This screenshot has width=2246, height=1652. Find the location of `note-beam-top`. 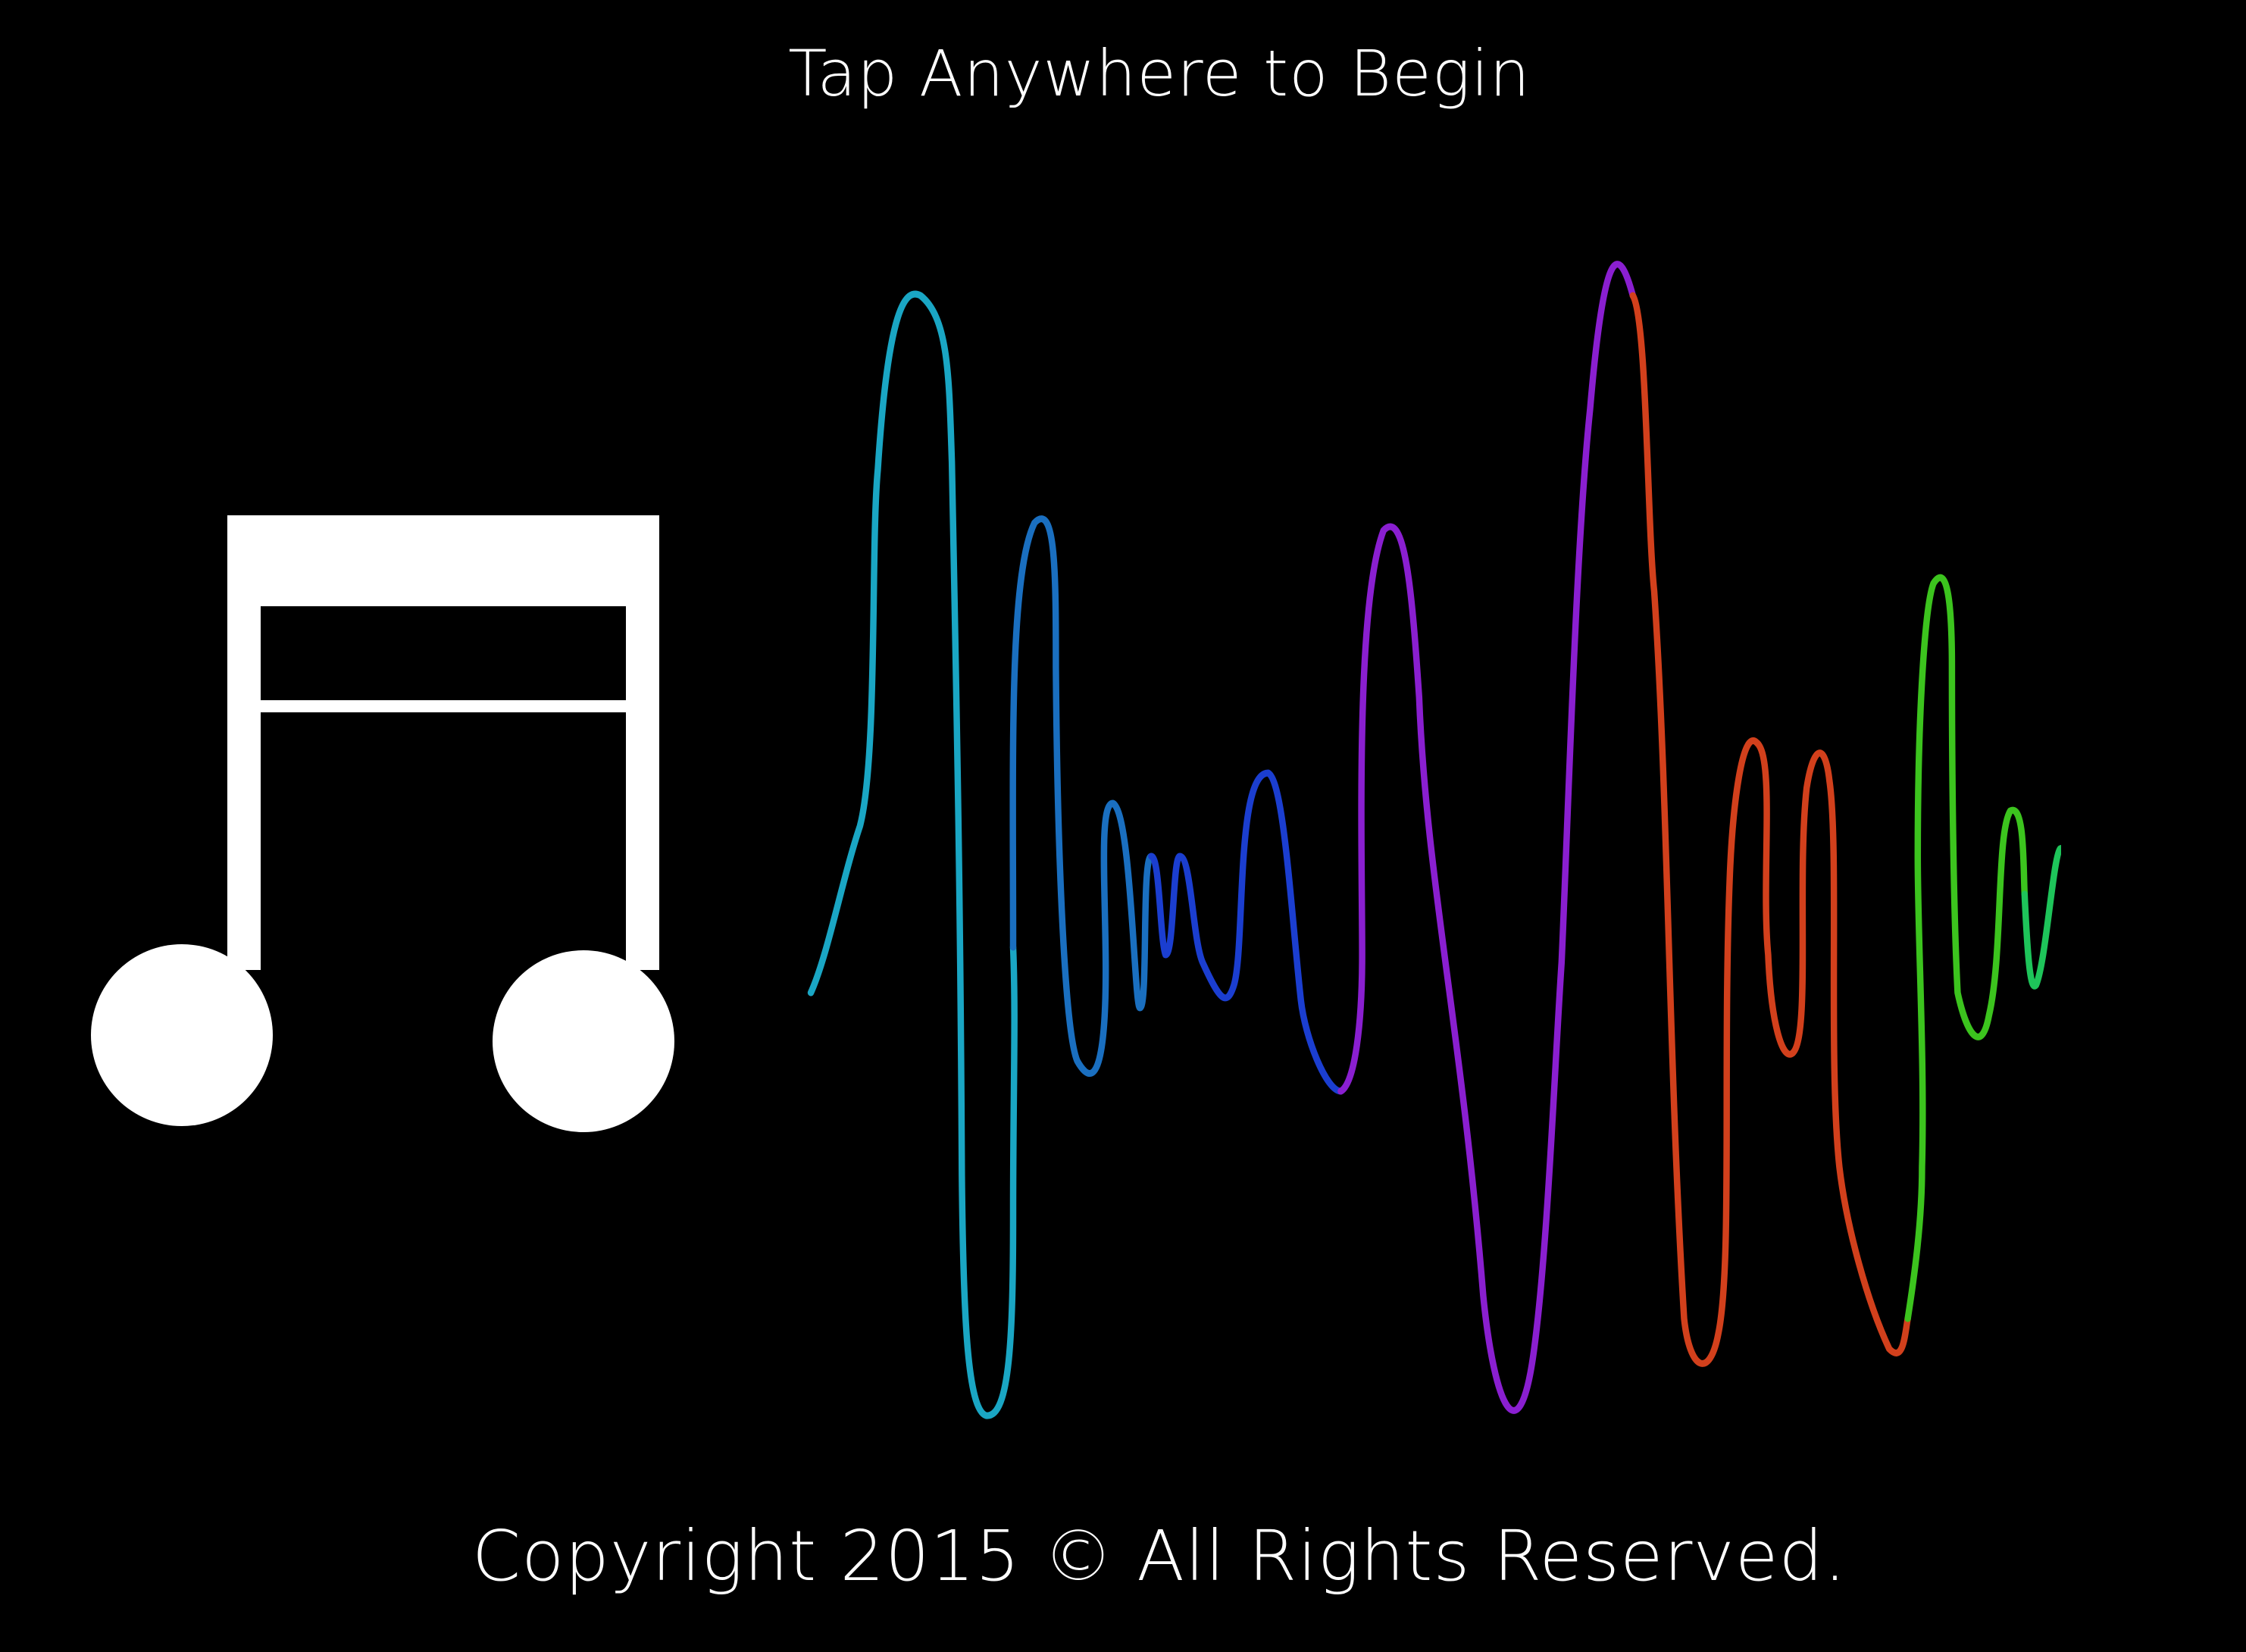

note-beam-top is located at coordinates (443, 560).